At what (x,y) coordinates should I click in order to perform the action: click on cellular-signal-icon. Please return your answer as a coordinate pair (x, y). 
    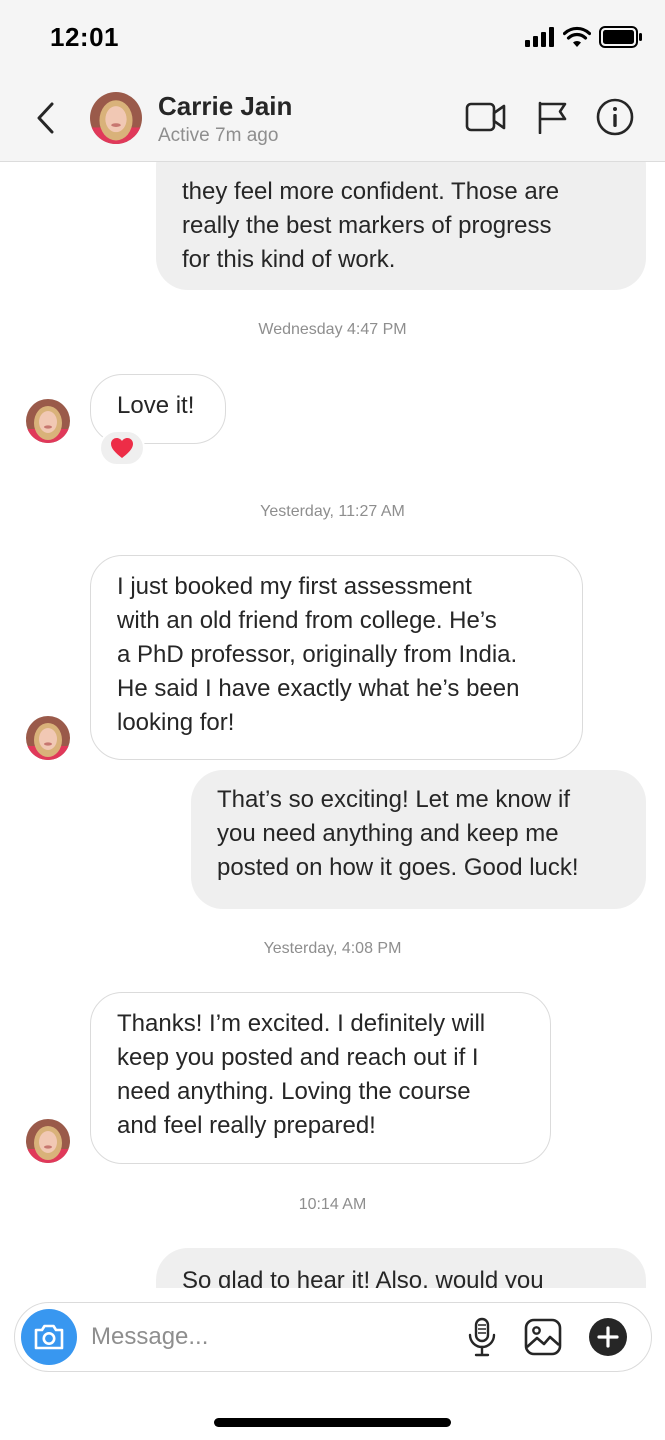
    Looking at the image, I should click on (540, 39).